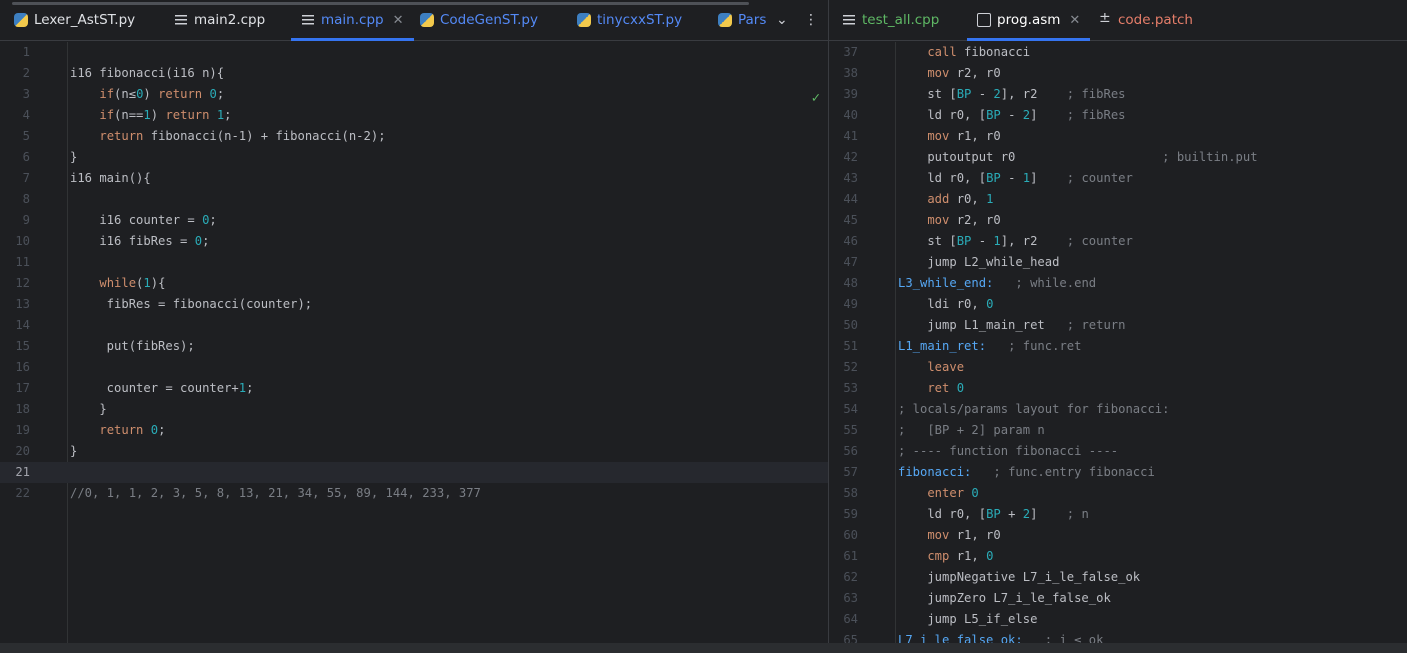  What do you see at coordinates (1118, 136) in the screenshot?
I see `code-line: 41 mov r1, r0` at bounding box center [1118, 136].